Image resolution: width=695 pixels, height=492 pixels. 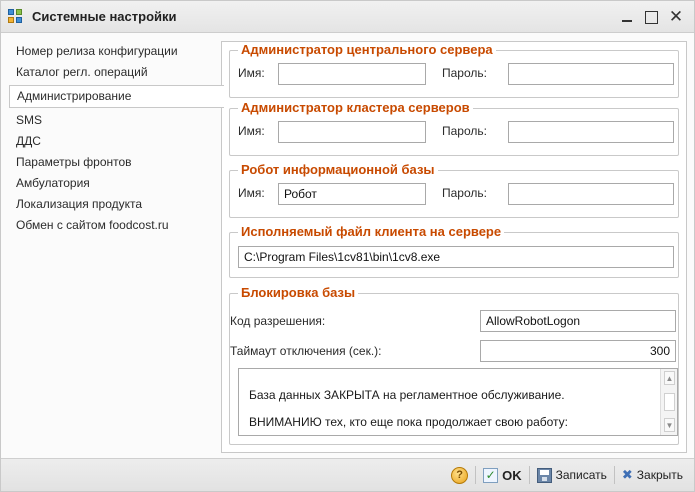 I want to click on admin-cluster-name-input, so click(x=352, y=132).